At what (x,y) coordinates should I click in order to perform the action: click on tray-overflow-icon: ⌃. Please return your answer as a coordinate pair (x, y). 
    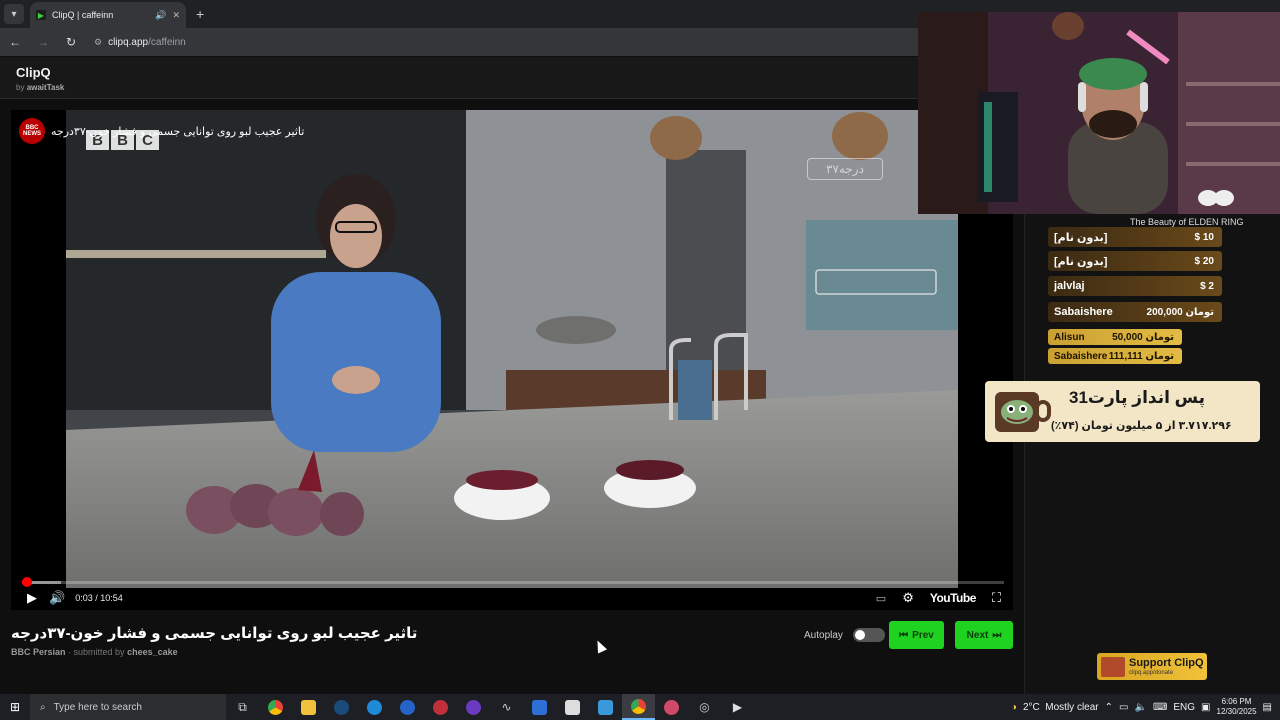
    Looking at the image, I should click on (1109, 707).